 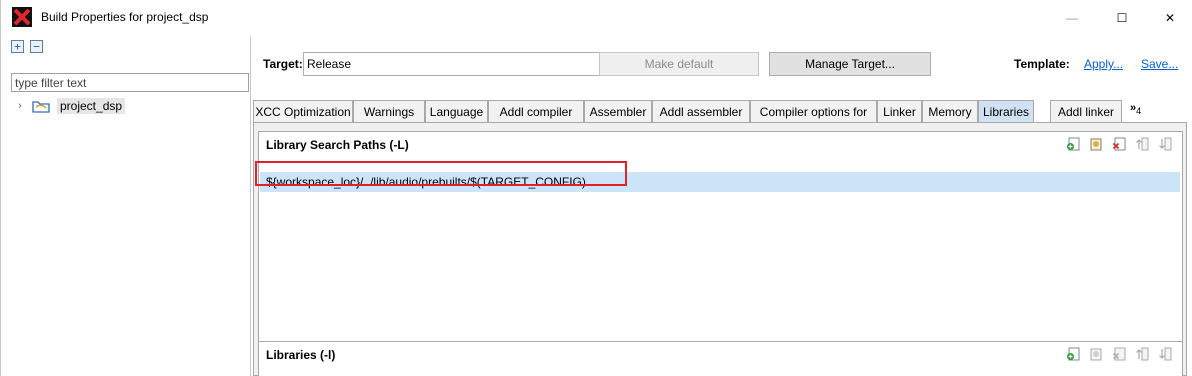 I want to click on library-search-paths-title: Library Search Paths (-L), so click(x=337, y=145).